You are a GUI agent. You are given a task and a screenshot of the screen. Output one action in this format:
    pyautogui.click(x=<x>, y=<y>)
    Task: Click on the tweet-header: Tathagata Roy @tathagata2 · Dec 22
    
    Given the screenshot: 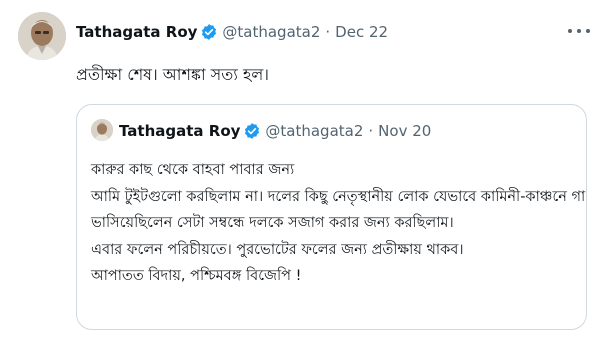 What is the action you would take?
    pyautogui.click(x=232, y=32)
    